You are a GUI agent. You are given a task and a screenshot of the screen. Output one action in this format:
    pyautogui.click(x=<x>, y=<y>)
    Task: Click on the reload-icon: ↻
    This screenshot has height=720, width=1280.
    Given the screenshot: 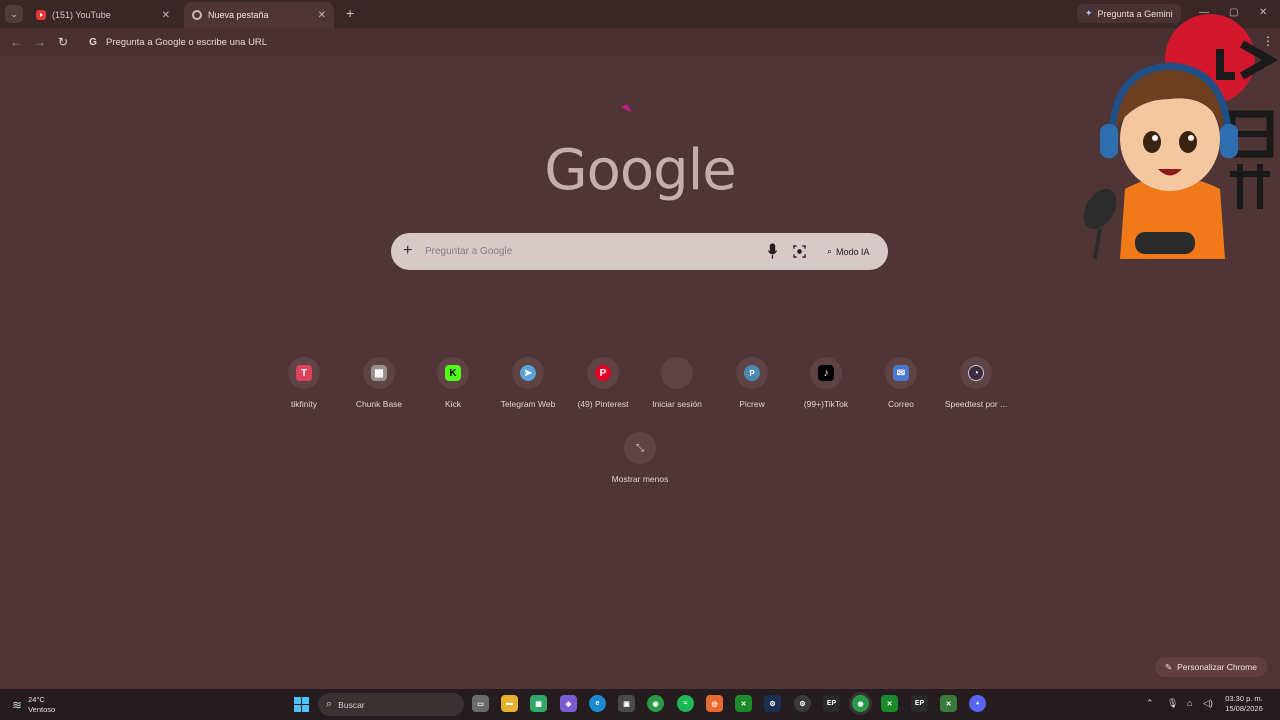 What is the action you would take?
    pyautogui.click(x=63, y=42)
    